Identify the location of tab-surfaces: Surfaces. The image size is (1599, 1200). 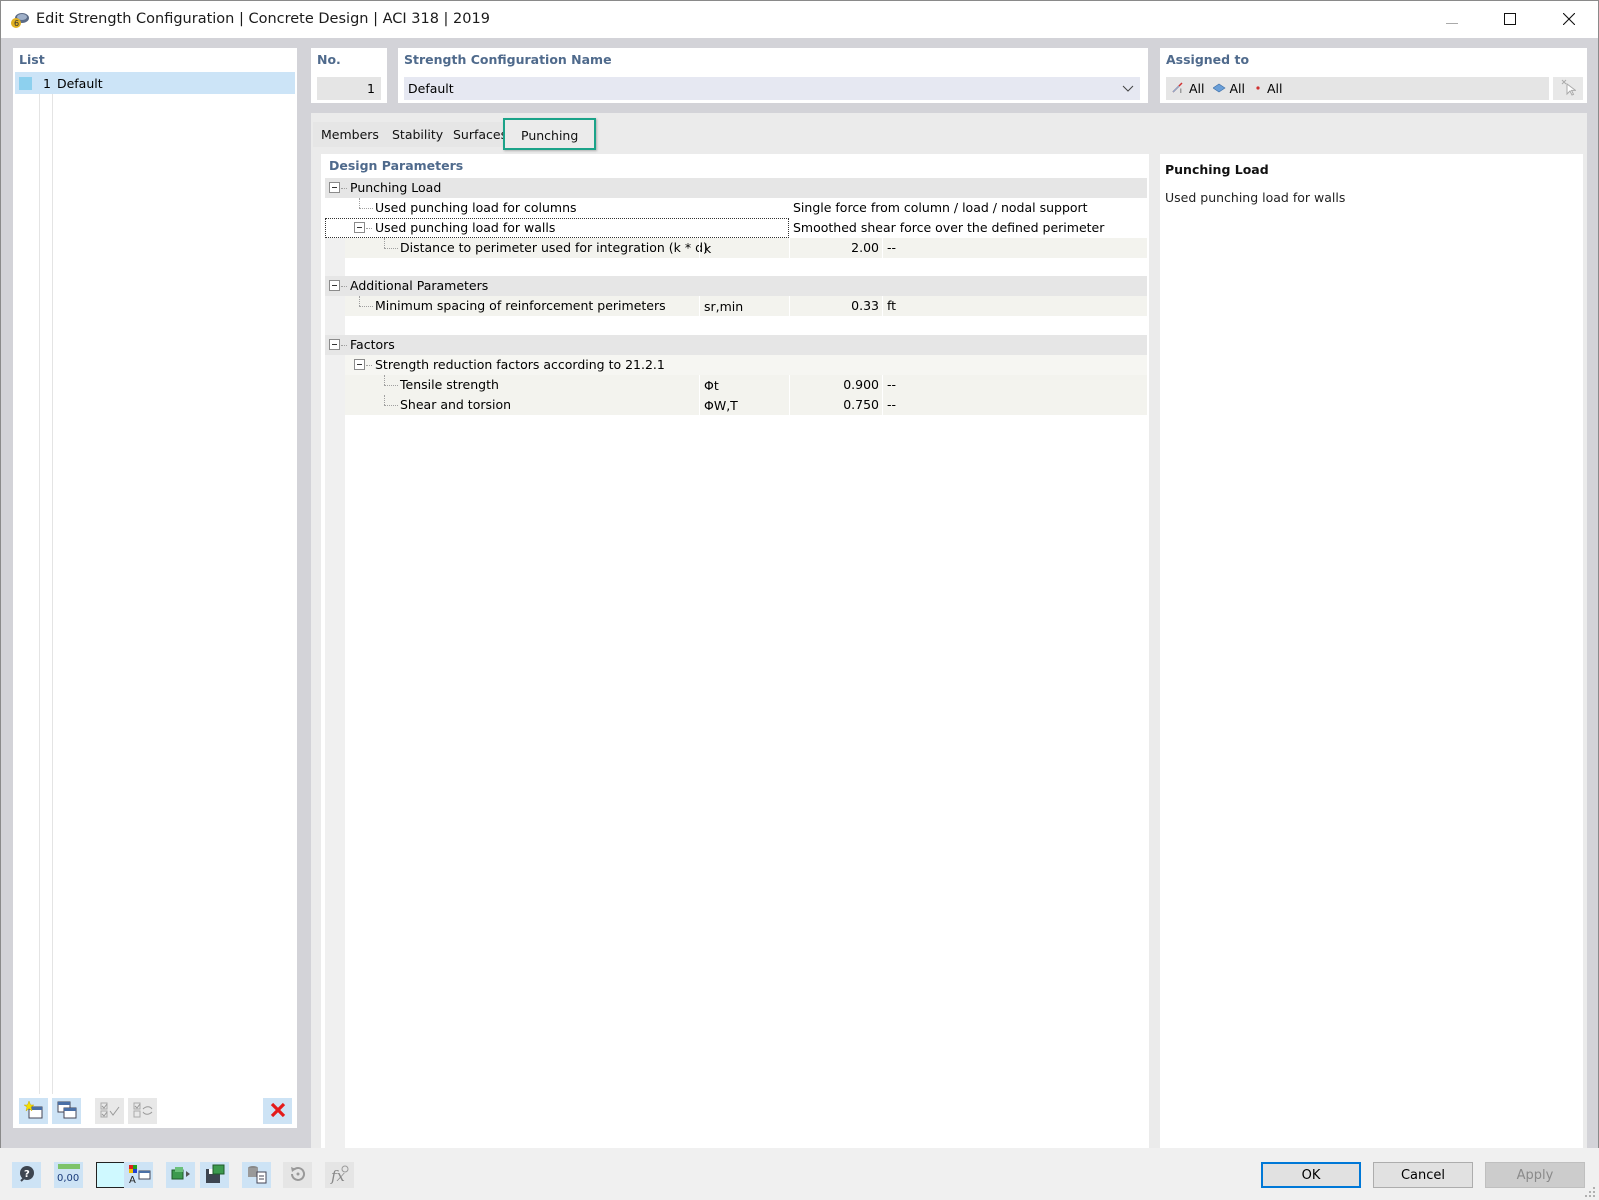
(474, 134).